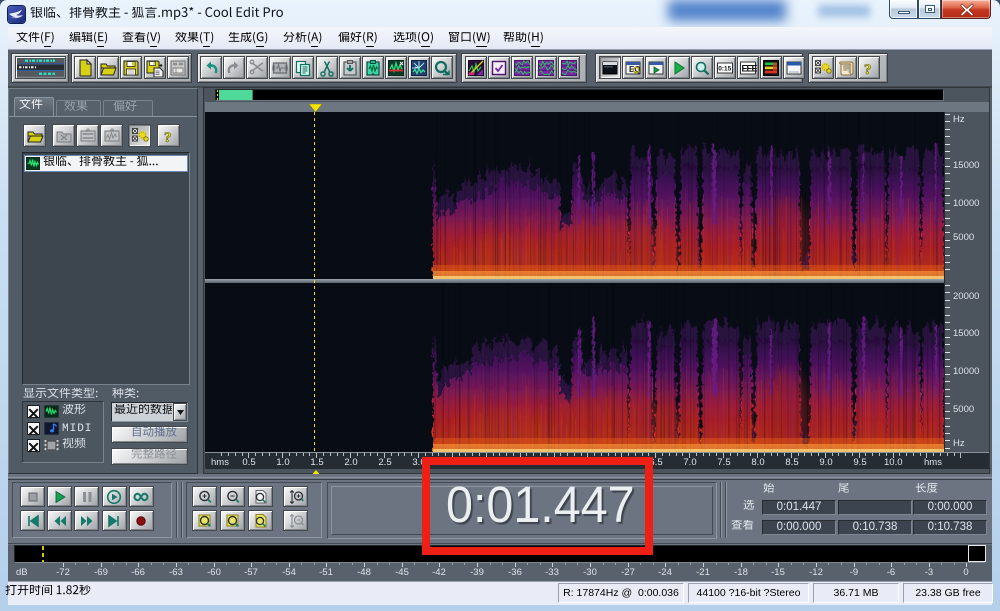  What do you see at coordinates (724, 68) in the screenshot?
I see `svg-text: 0:15` at bounding box center [724, 68].